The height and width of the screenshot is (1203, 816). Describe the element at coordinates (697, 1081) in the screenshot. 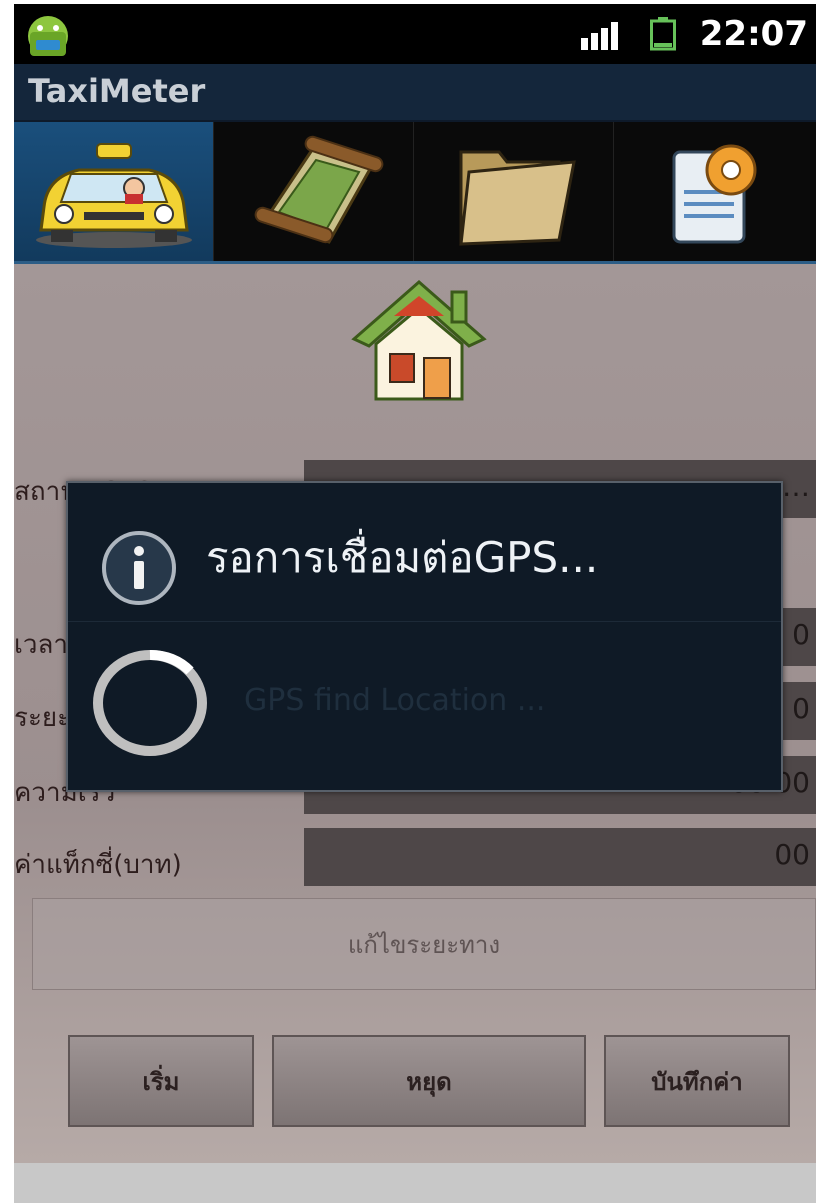

I see `save-button: บันทึกค่า` at that location.